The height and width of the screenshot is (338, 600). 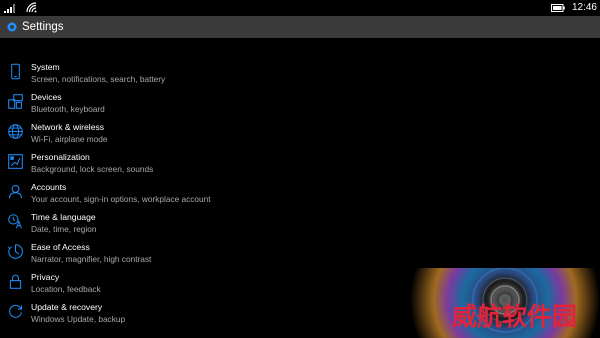 What do you see at coordinates (15, 101) in the screenshot?
I see `devices-icon` at bounding box center [15, 101].